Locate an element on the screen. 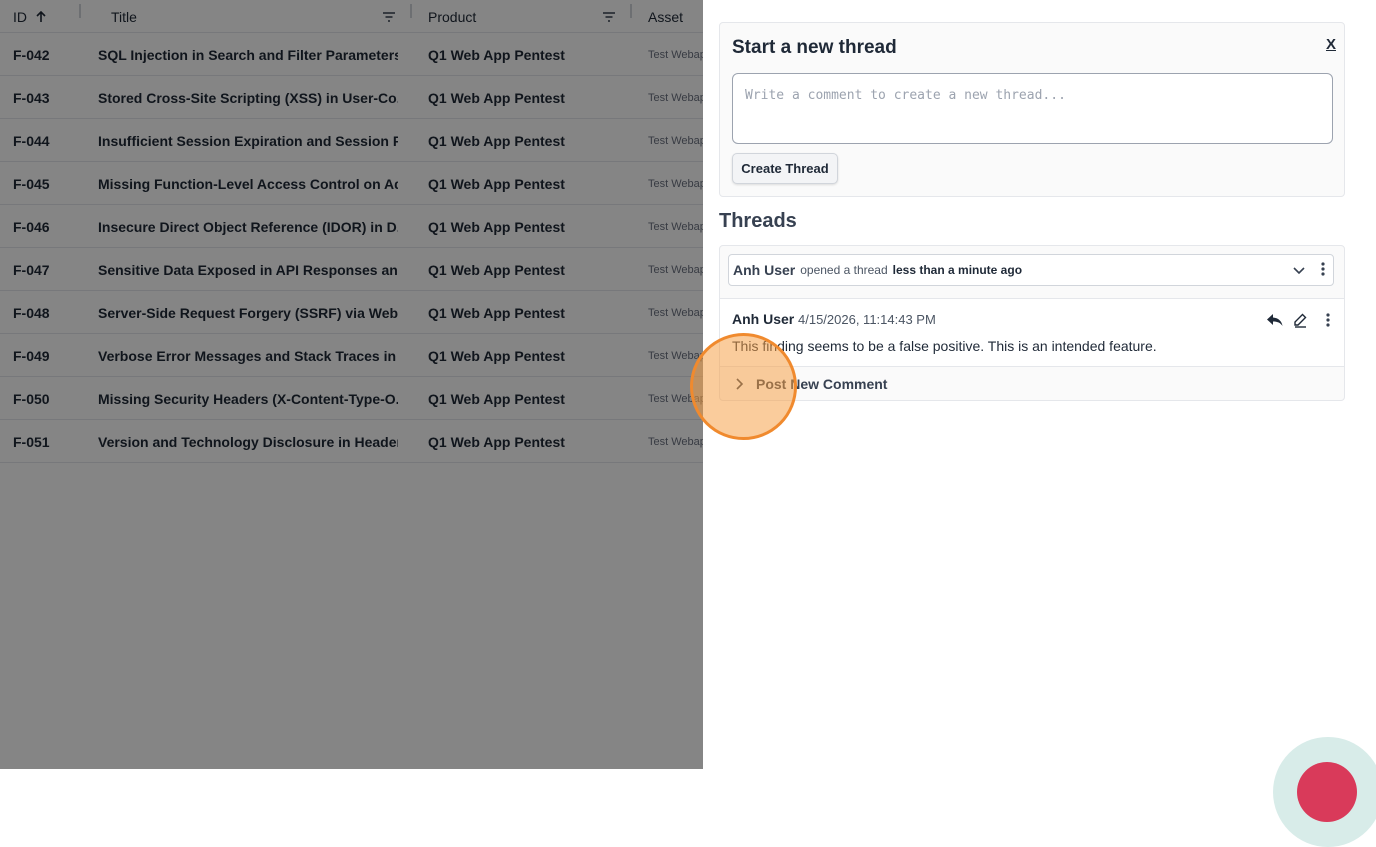 This screenshot has width=1376, height=847. chevron-right-icon is located at coordinates (740, 384).